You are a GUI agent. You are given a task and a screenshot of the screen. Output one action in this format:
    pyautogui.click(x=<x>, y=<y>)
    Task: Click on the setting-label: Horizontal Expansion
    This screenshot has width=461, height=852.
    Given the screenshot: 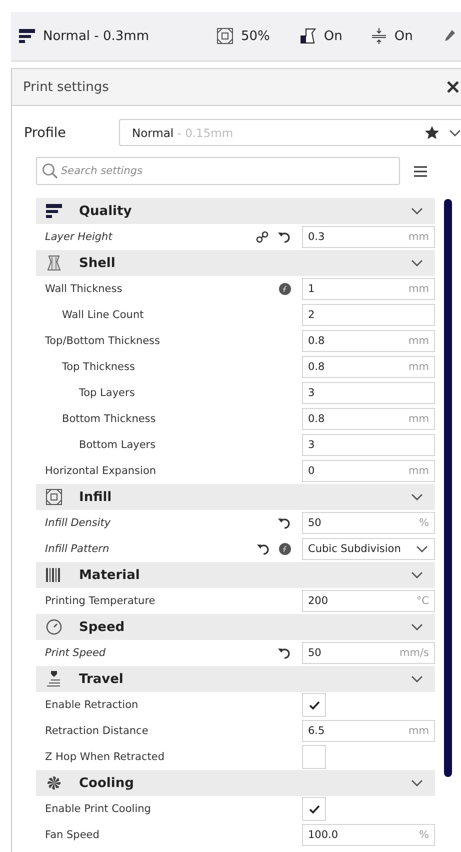 What is the action you would take?
    pyautogui.click(x=101, y=471)
    